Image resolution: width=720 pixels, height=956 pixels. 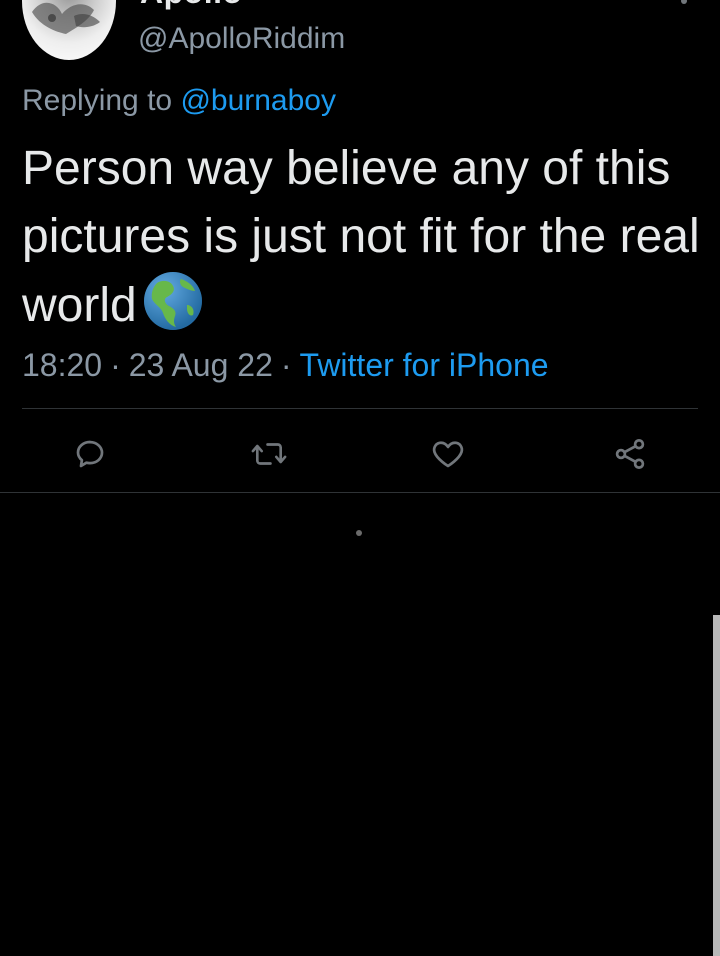 What do you see at coordinates (66, 18) in the screenshot?
I see `avatar-image` at bounding box center [66, 18].